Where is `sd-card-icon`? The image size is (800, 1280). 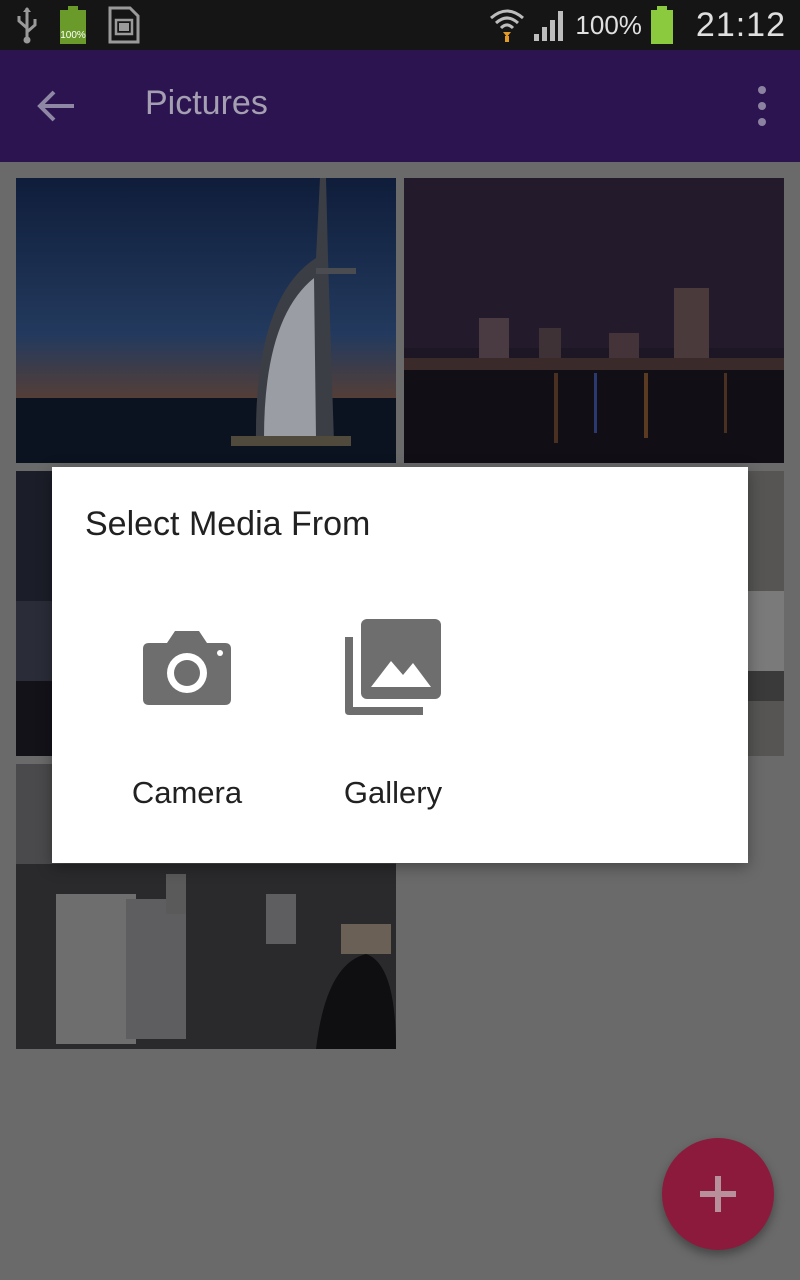 sd-card-icon is located at coordinates (124, 25).